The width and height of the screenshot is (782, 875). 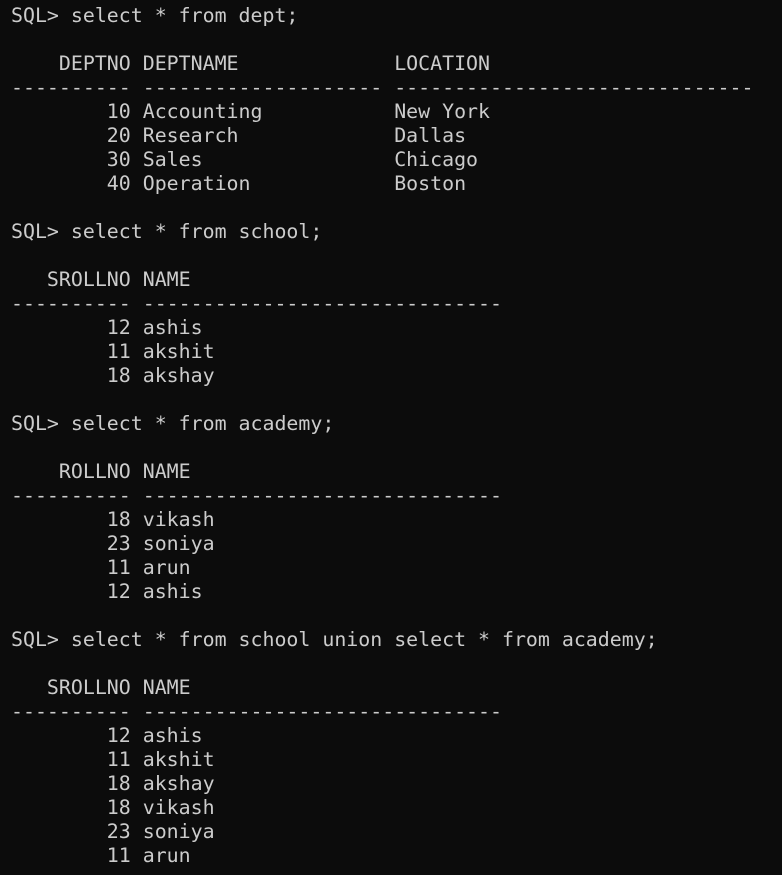 I want to click on result-row: 10 Accounting New York, so click(x=251, y=111).